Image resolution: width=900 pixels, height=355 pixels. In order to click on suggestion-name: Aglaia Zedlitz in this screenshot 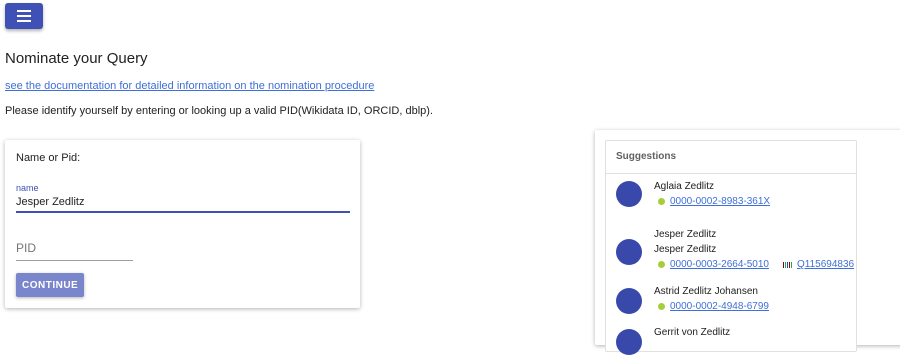, I will do `click(684, 186)`.